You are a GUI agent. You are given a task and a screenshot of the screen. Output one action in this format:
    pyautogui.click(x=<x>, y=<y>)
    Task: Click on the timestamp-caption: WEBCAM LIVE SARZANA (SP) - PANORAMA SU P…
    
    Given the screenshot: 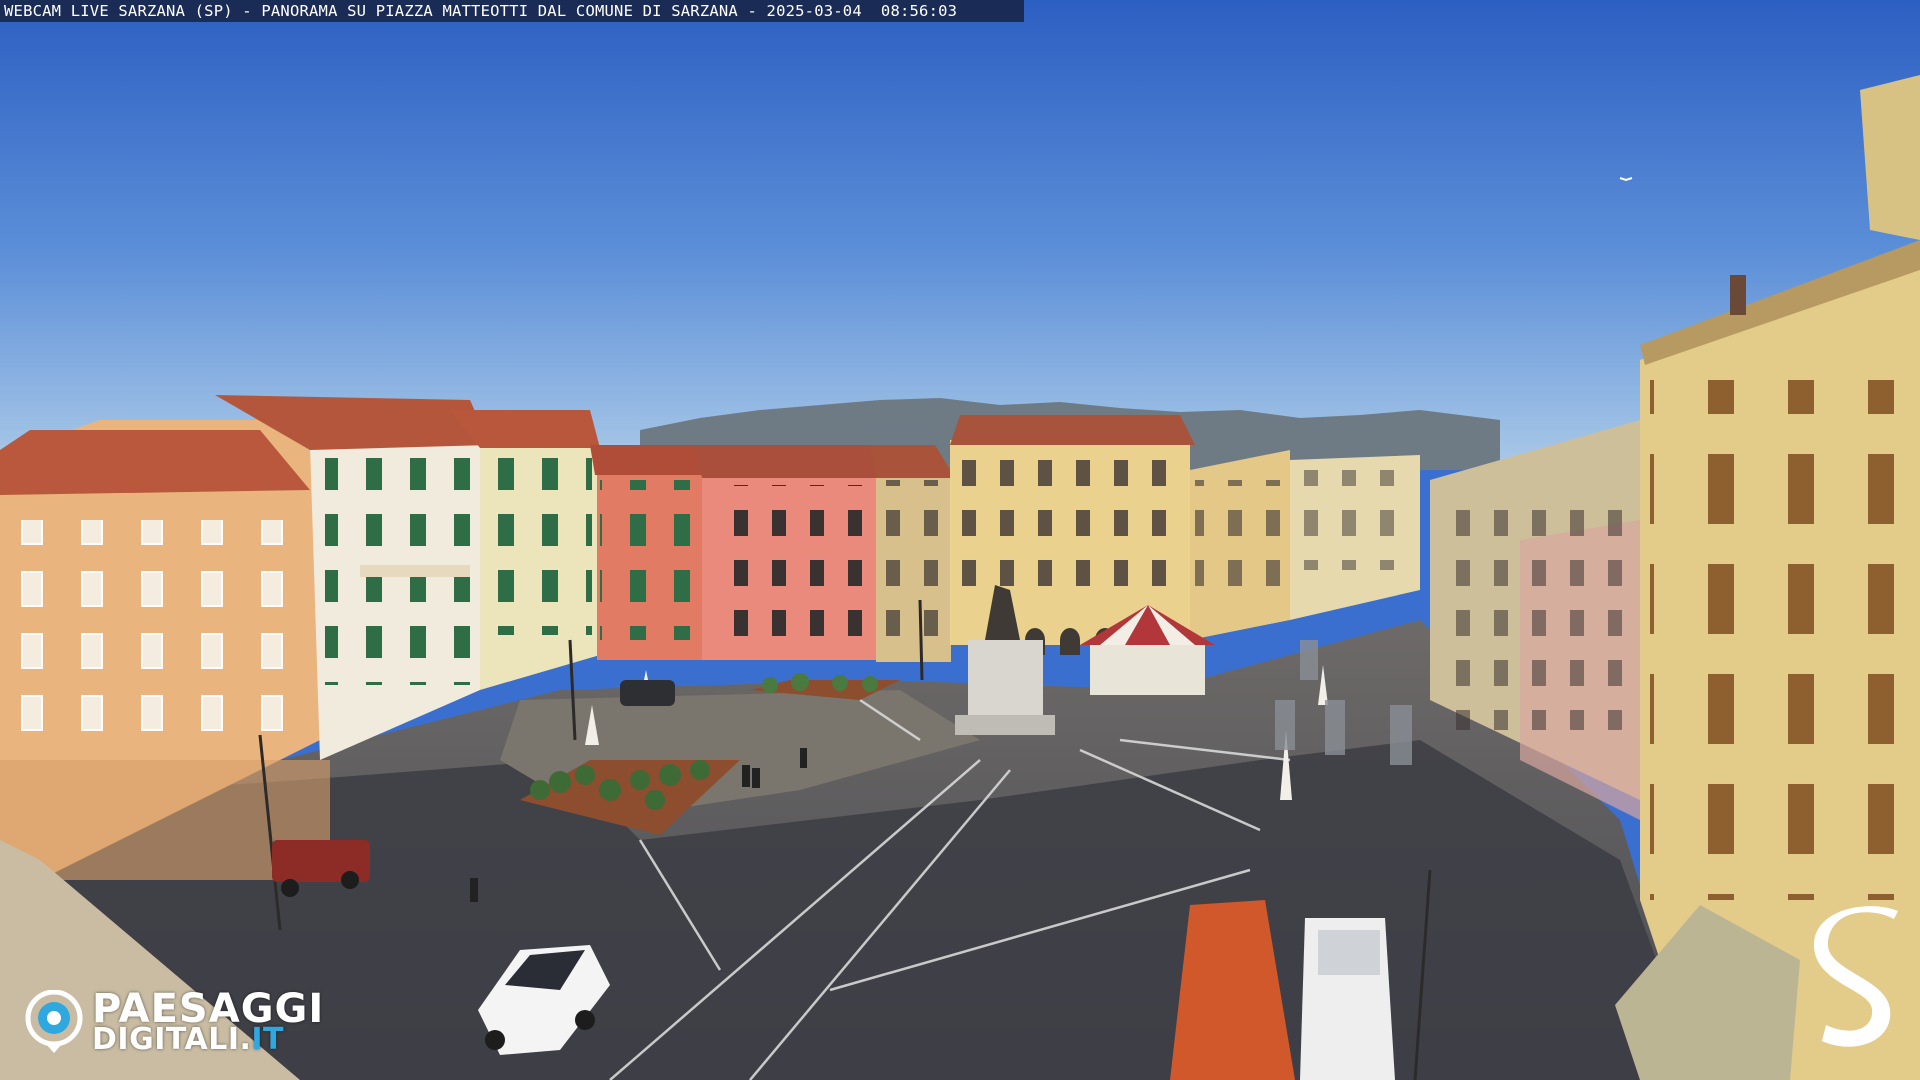 What is the action you would take?
    pyautogui.click(x=512, y=11)
    